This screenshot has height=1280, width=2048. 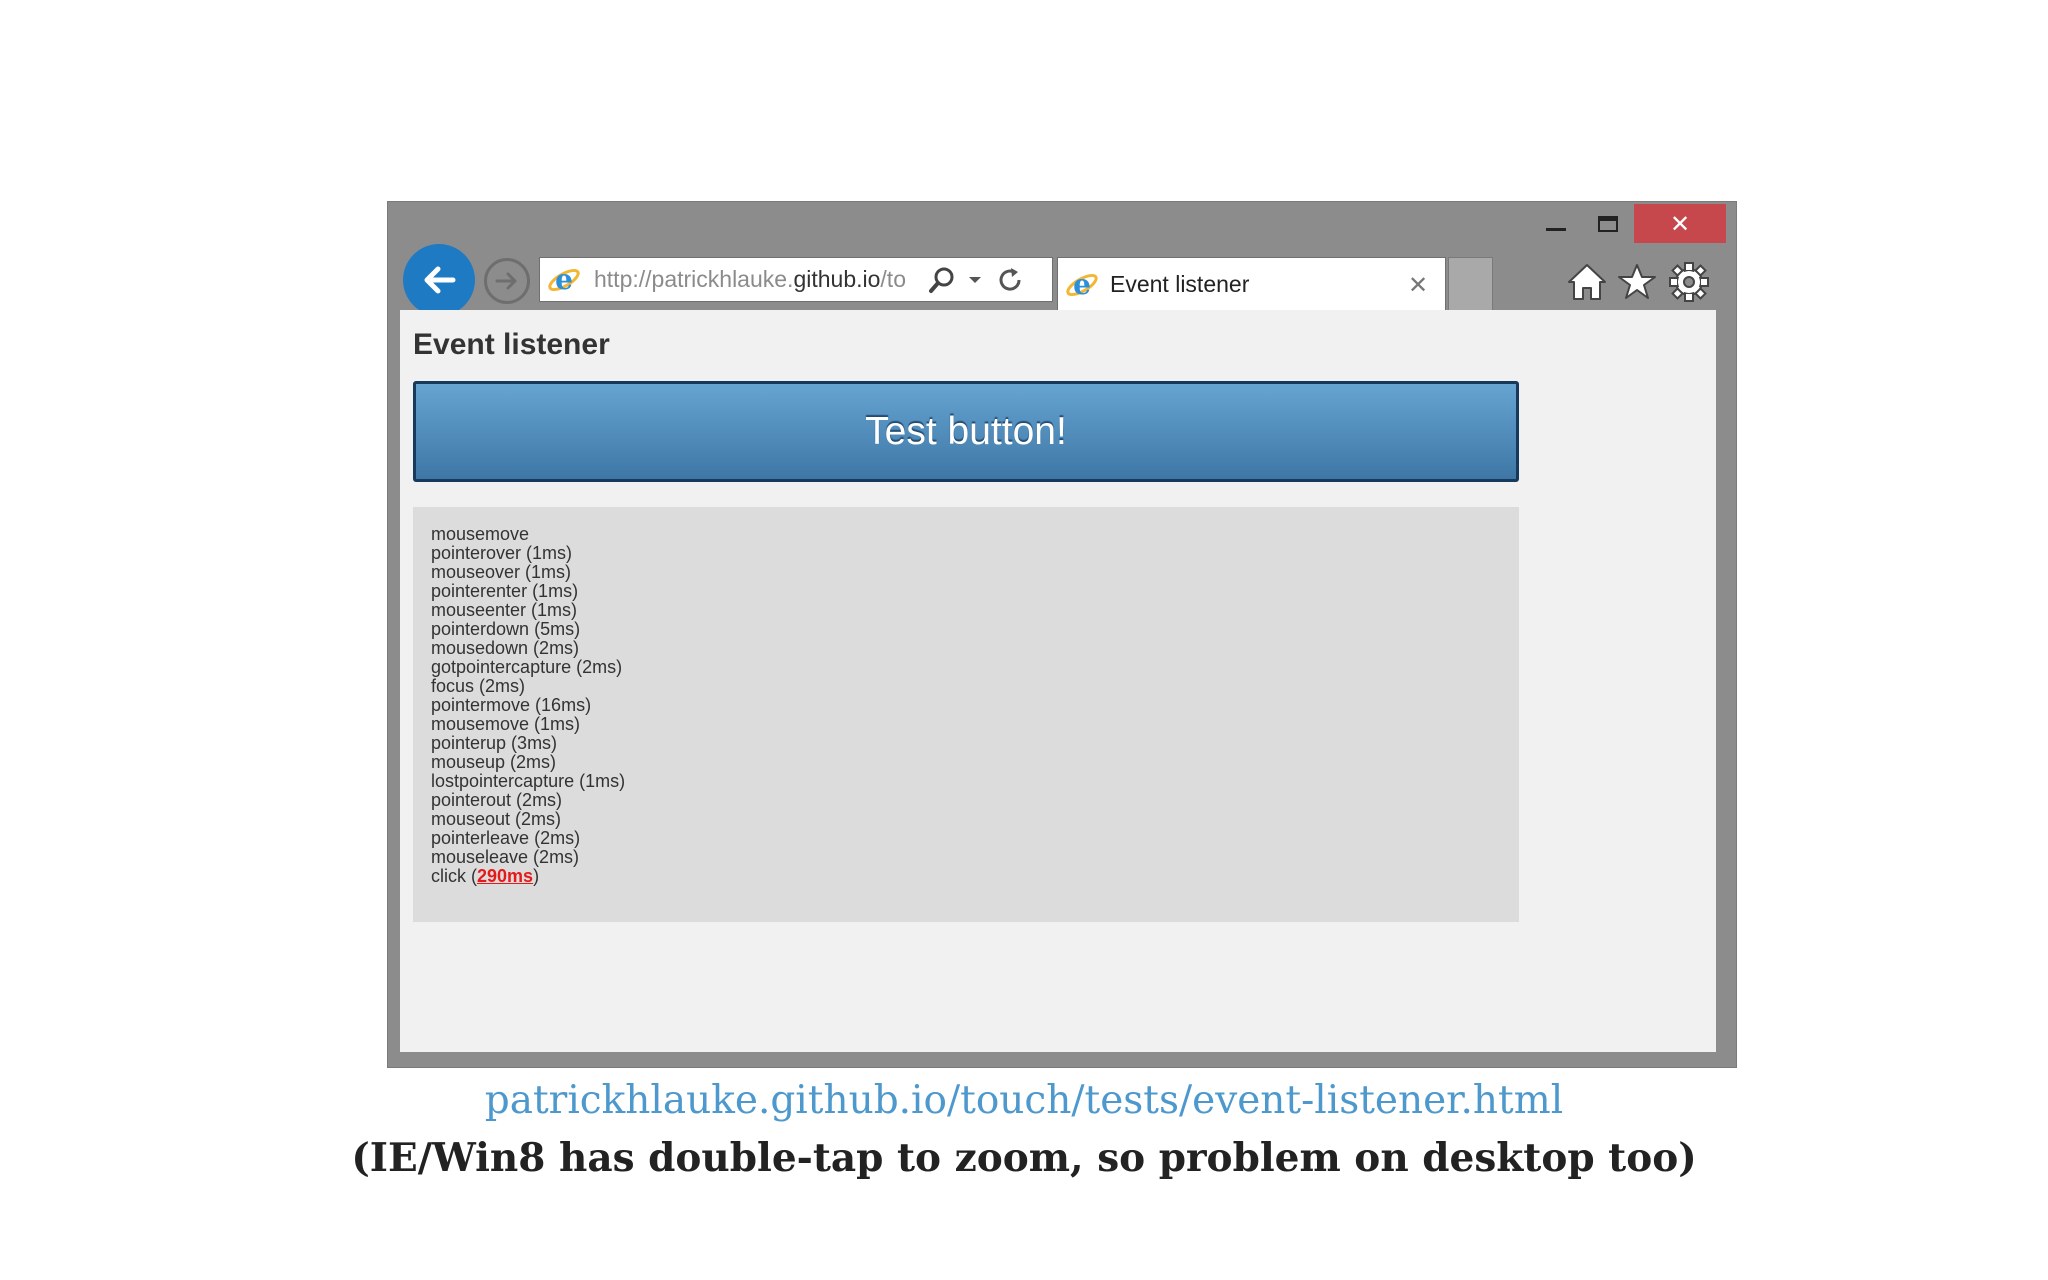 What do you see at coordinates (506, 724) in the screenshot?
I see `log-line: mousemove (1ms)` at bounding box center [506, 724].